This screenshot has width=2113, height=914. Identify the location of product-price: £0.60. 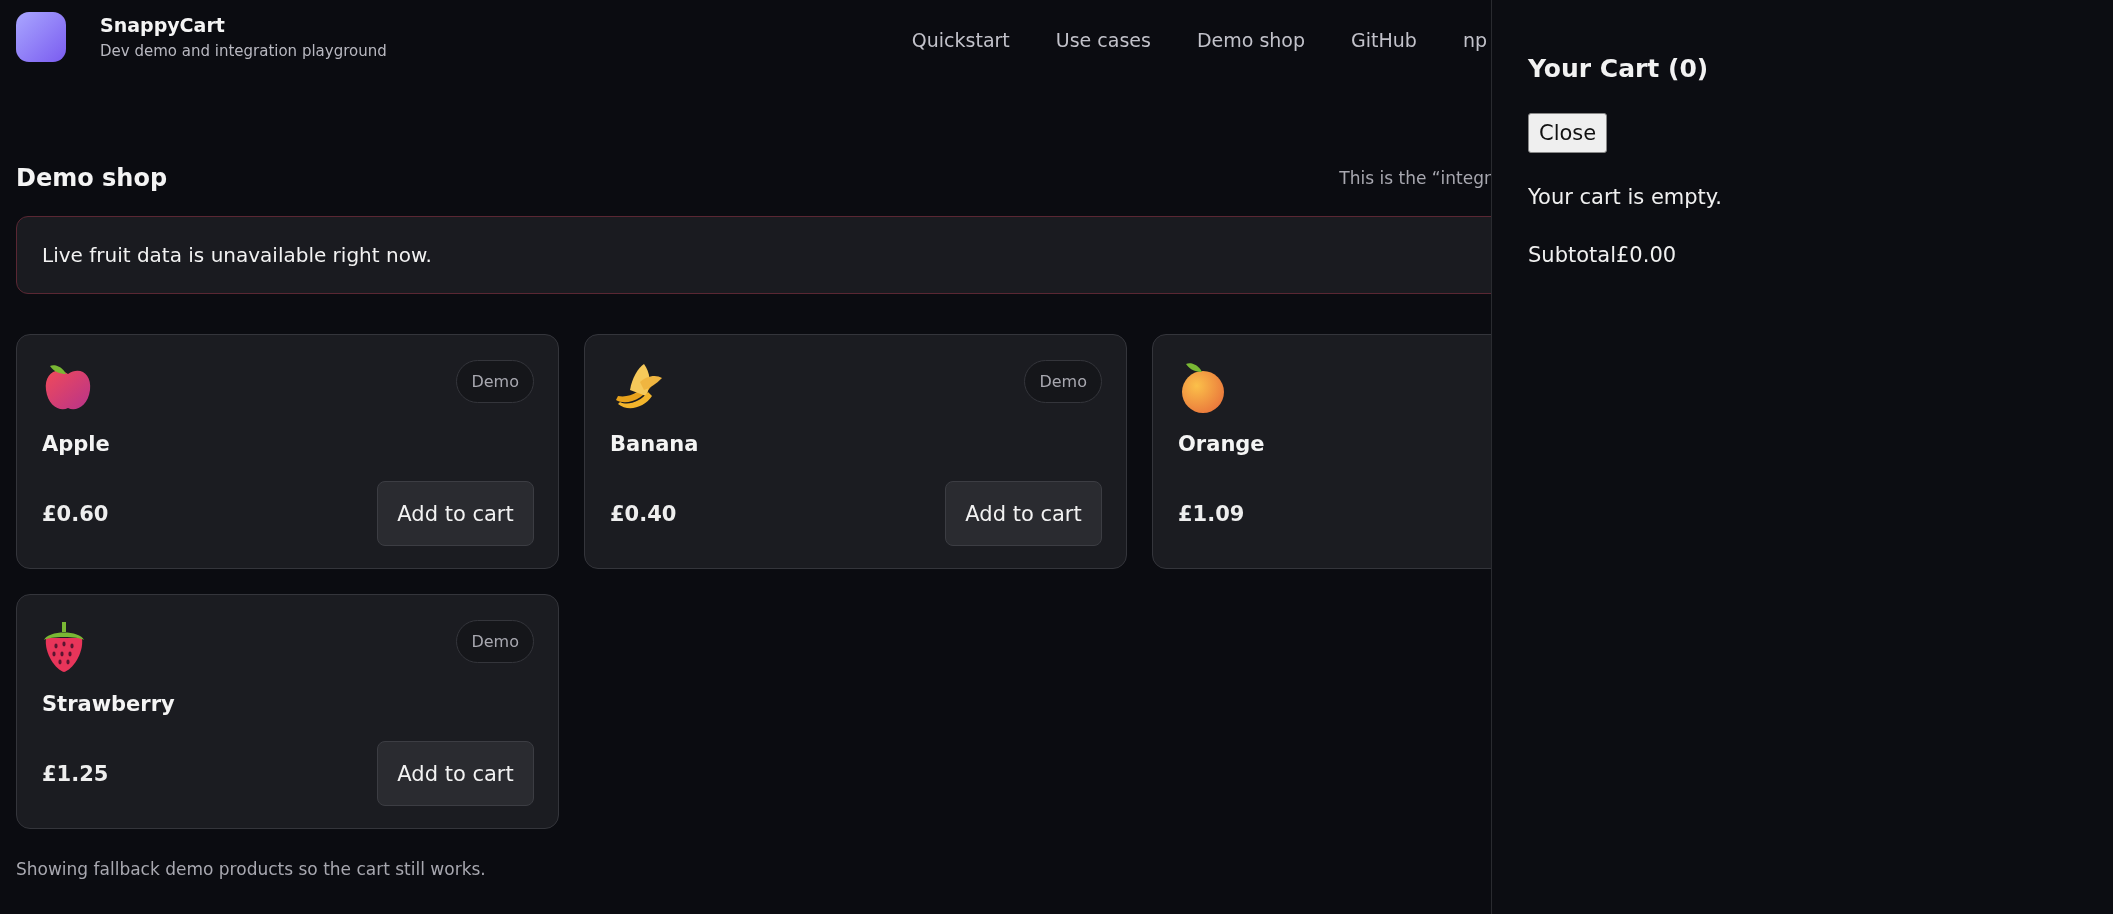
(75, 513).